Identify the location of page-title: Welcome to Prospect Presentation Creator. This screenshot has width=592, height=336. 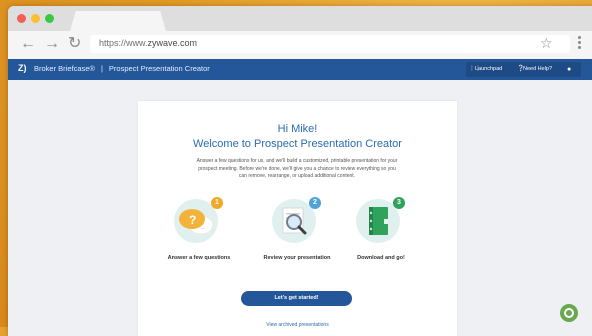
(297, 144).